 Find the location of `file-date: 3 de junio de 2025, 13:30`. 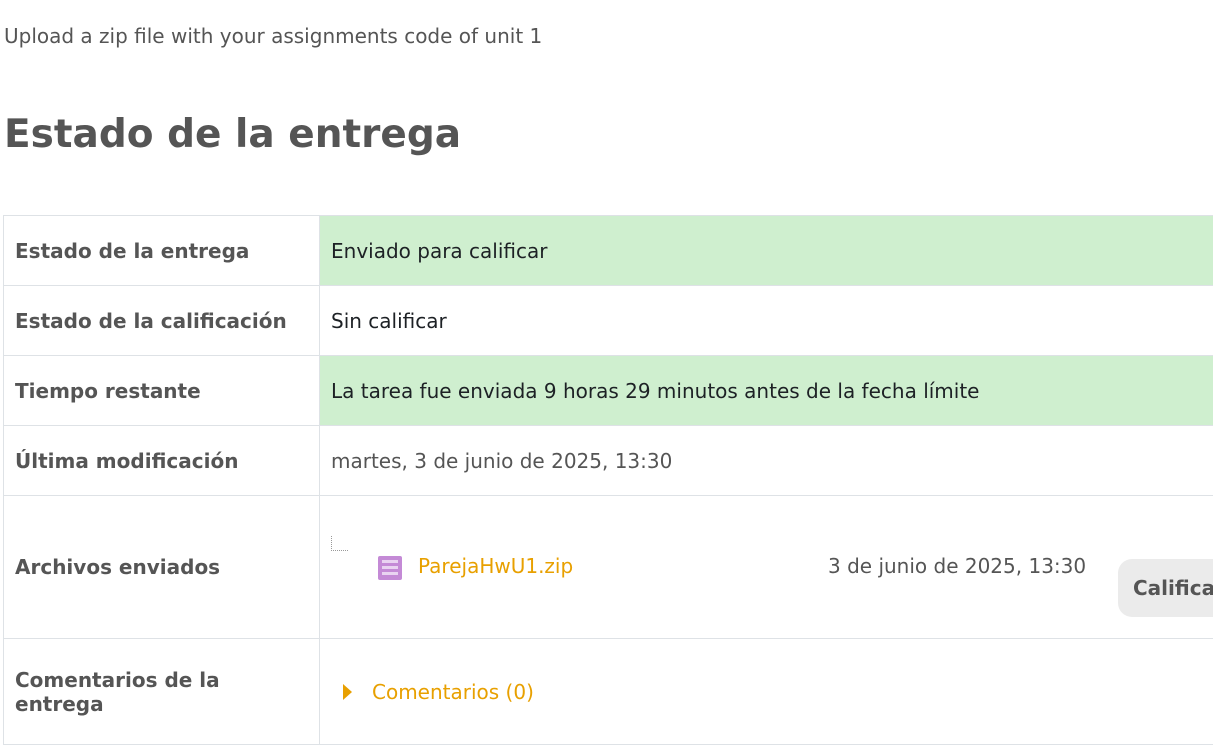

file-date: 3 de junio de 2025, 13:30 is located at coordinates (957, 566).